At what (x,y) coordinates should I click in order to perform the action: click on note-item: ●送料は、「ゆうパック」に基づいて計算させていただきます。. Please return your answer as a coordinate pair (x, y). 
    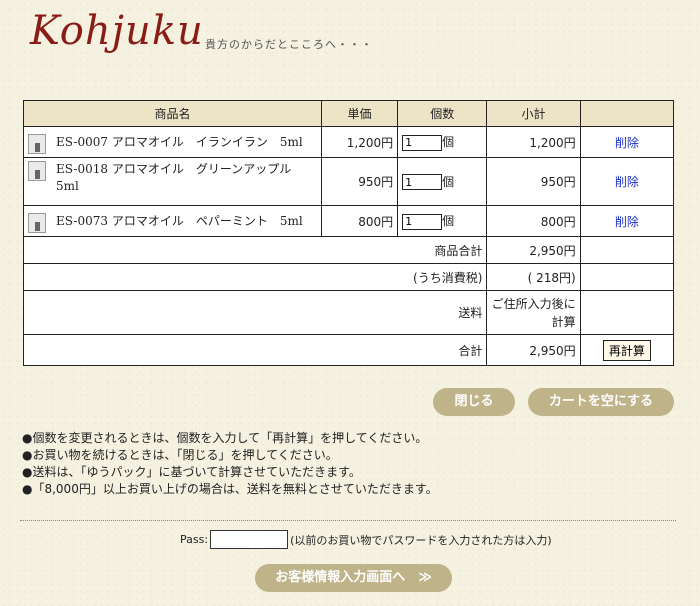
    Looking at the image, I should click on (191, 472).